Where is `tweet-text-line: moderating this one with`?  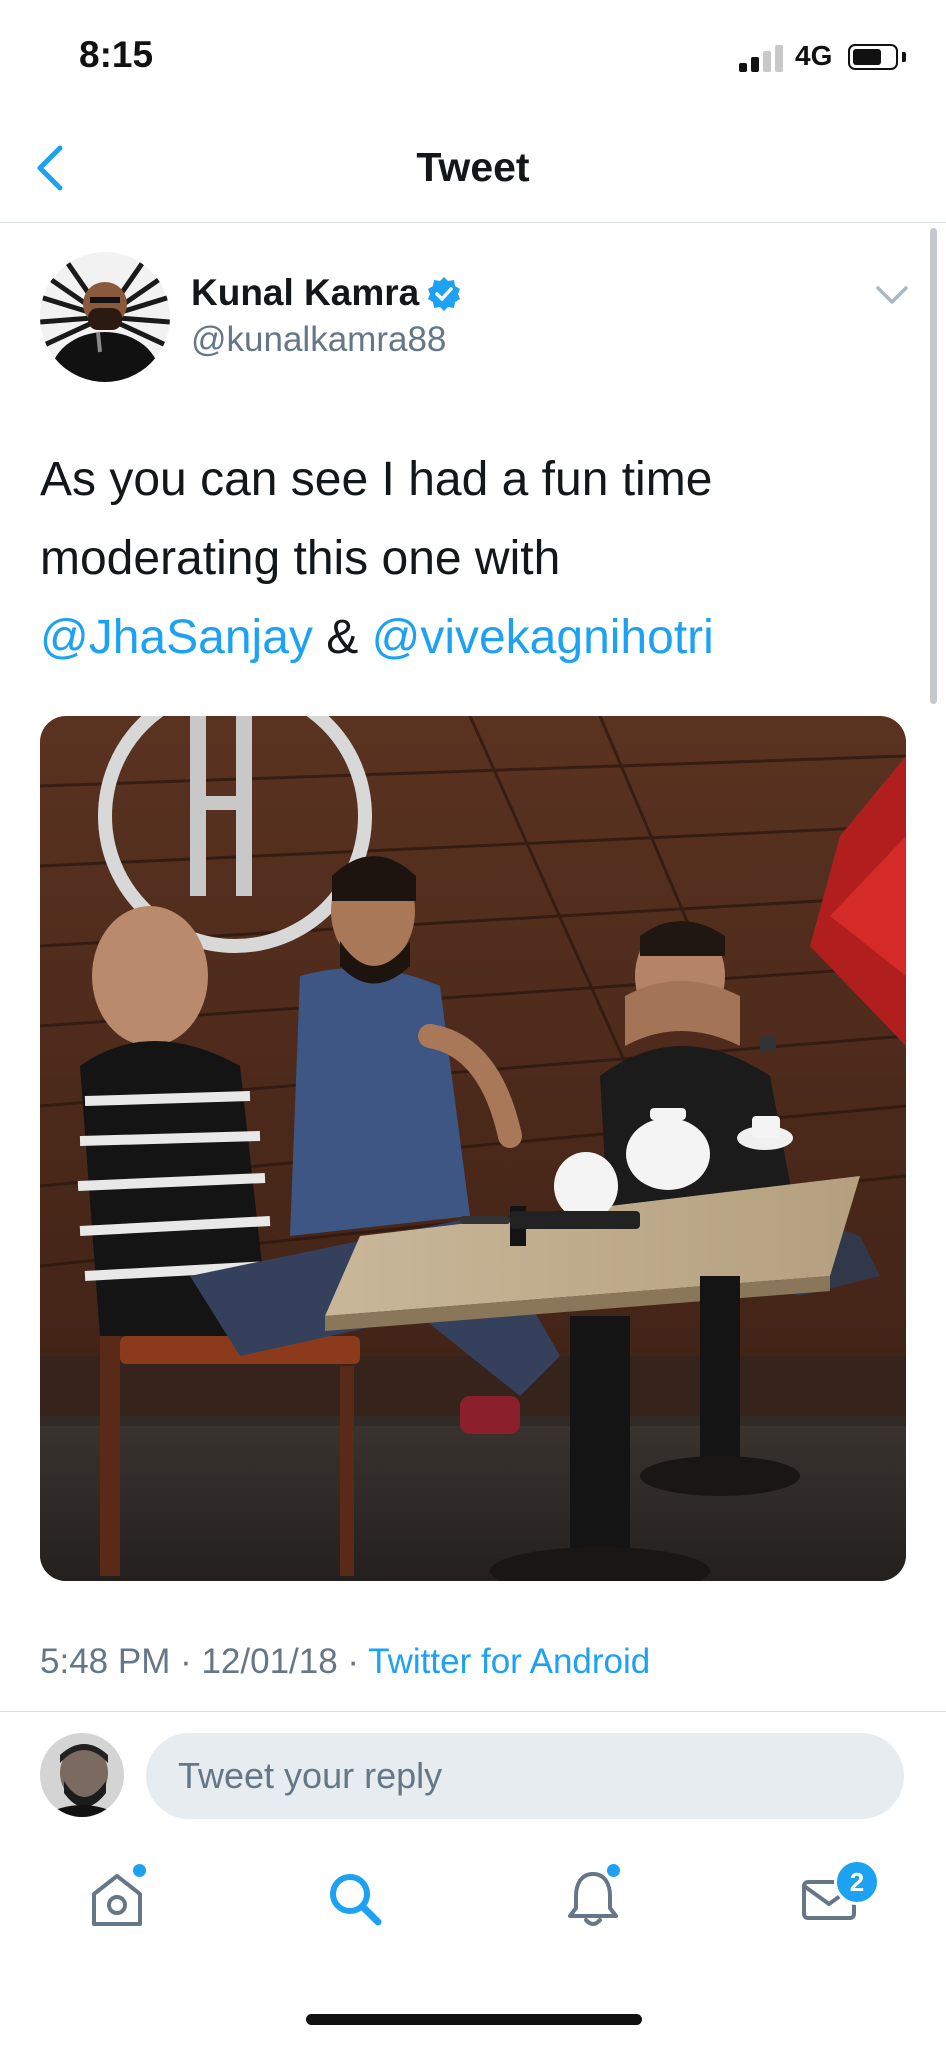
tweet-text-line: moderating this one with is located at coordinates (300, 558).